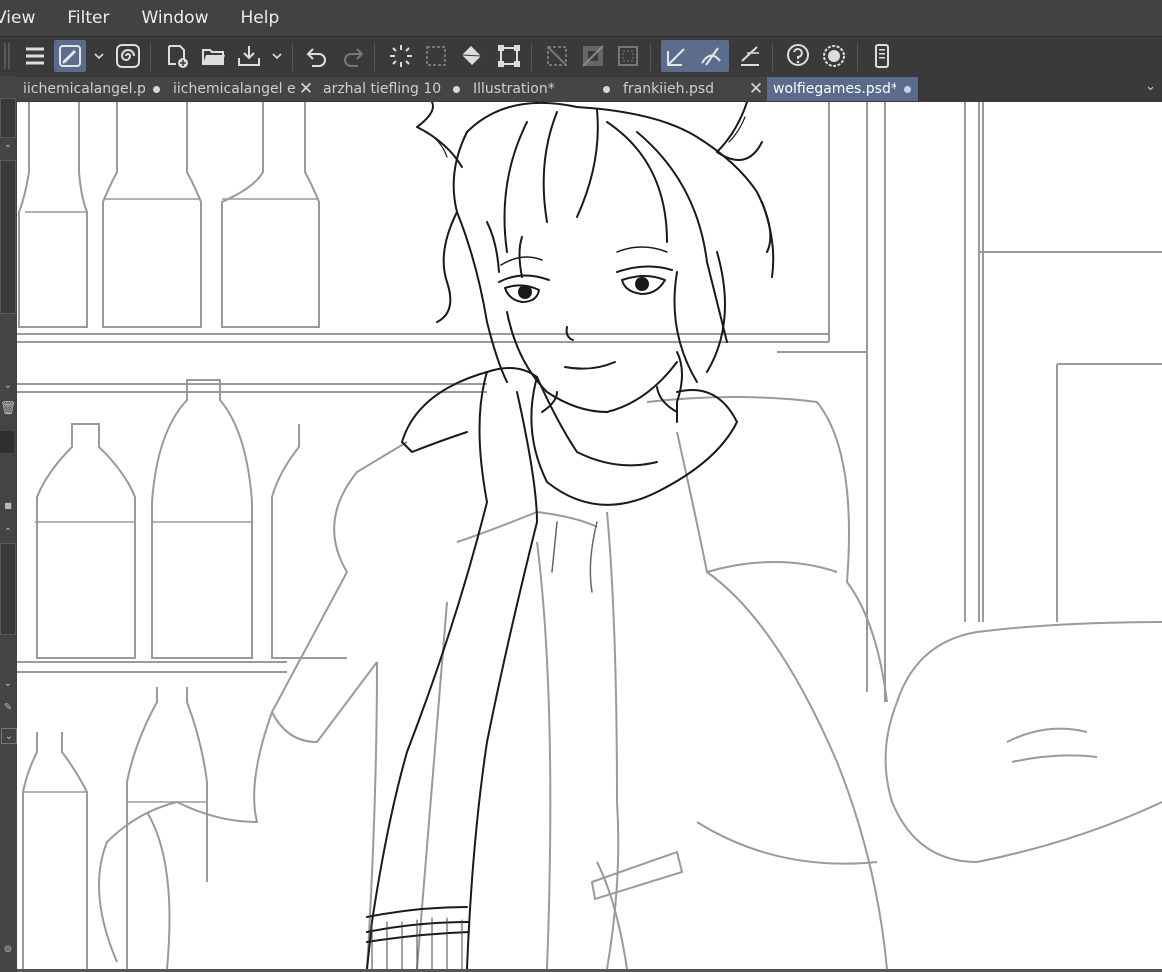 This screenshot has width=1162, height=972. I want to click on snap-special-ruler-icon, so click(711, 56).